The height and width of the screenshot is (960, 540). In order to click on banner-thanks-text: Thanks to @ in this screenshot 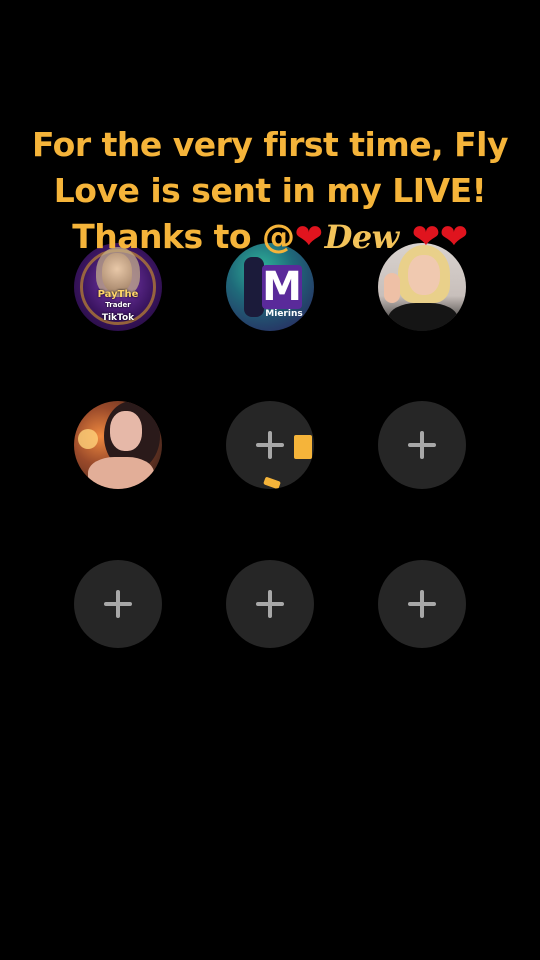, I will do `click(183, 236)`.